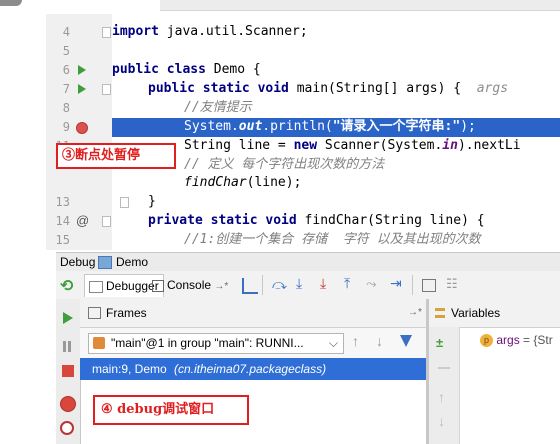  What do you see at coordinates (129, 369) in the screenshot?
I see `frame-location: main:9, Demo` at bounding box center [129, 369].